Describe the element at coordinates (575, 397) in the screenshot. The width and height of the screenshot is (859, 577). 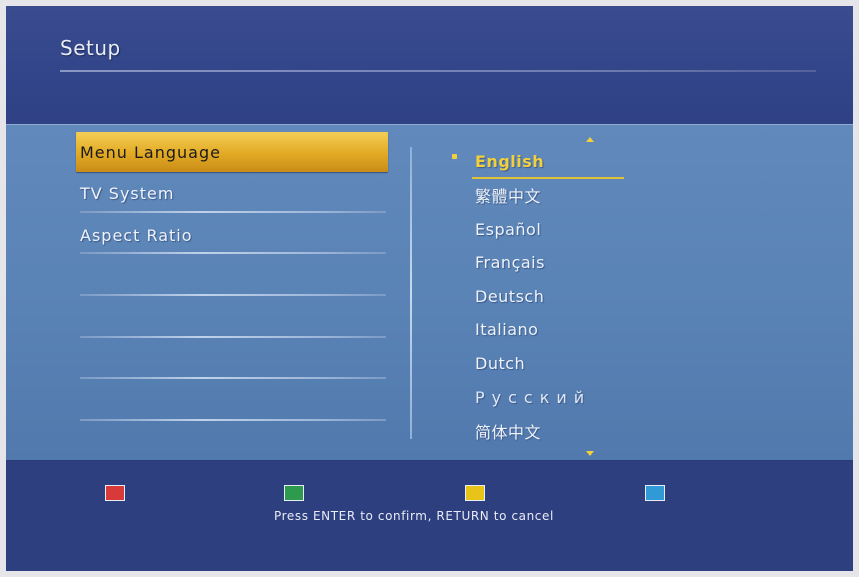
I see `language-option-russian: Русский` at that location.